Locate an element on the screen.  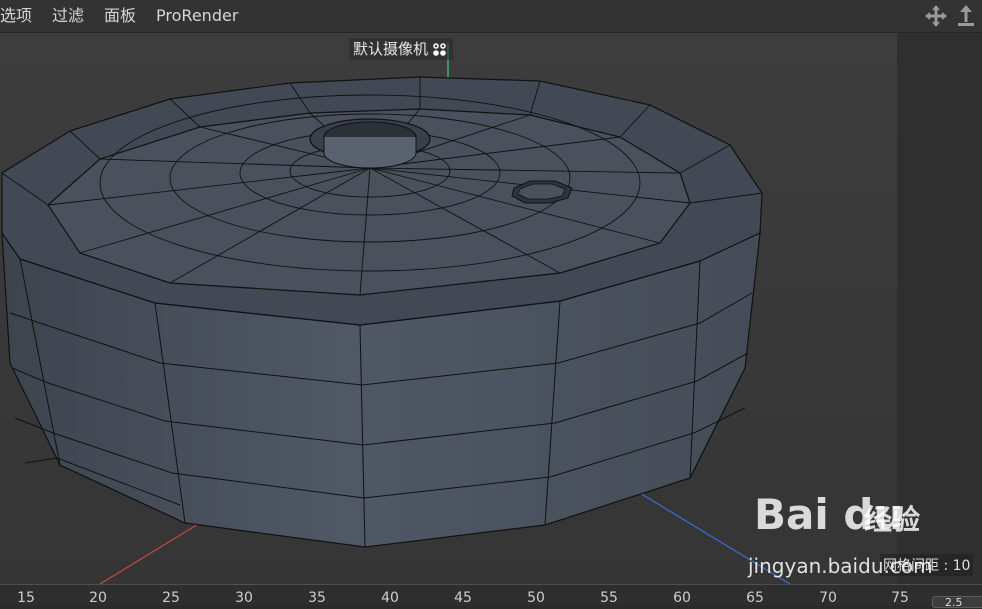
baidu-watermark: Bai du 经验 jingyan.baidu.com is located at coordinates (859, 536).